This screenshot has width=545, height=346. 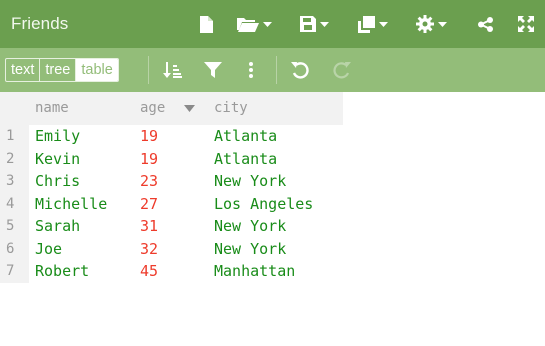 What do you see at coordinates (149, 181) in the screenshot?
I see `cell-age: 23` at bounding box center [149, 181].